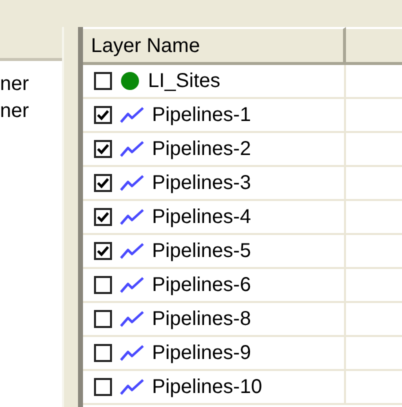 The height and width of the screenshot is (407, 402). Describe the element at coordinates (201, 251) in the screenshot. I see `layer-name: Pipelines-5` at that location.